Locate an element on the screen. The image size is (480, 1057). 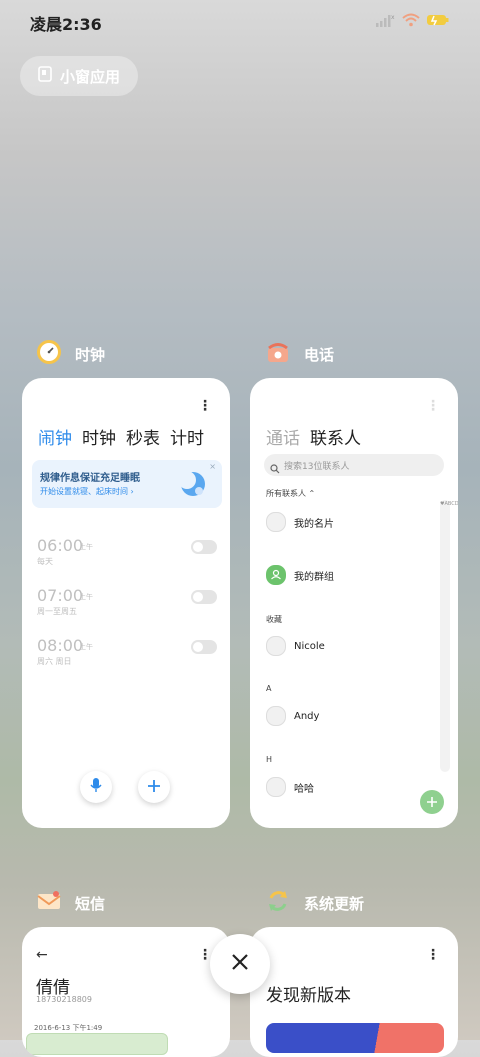
message-bubble is located at coordinates (97, 1044).